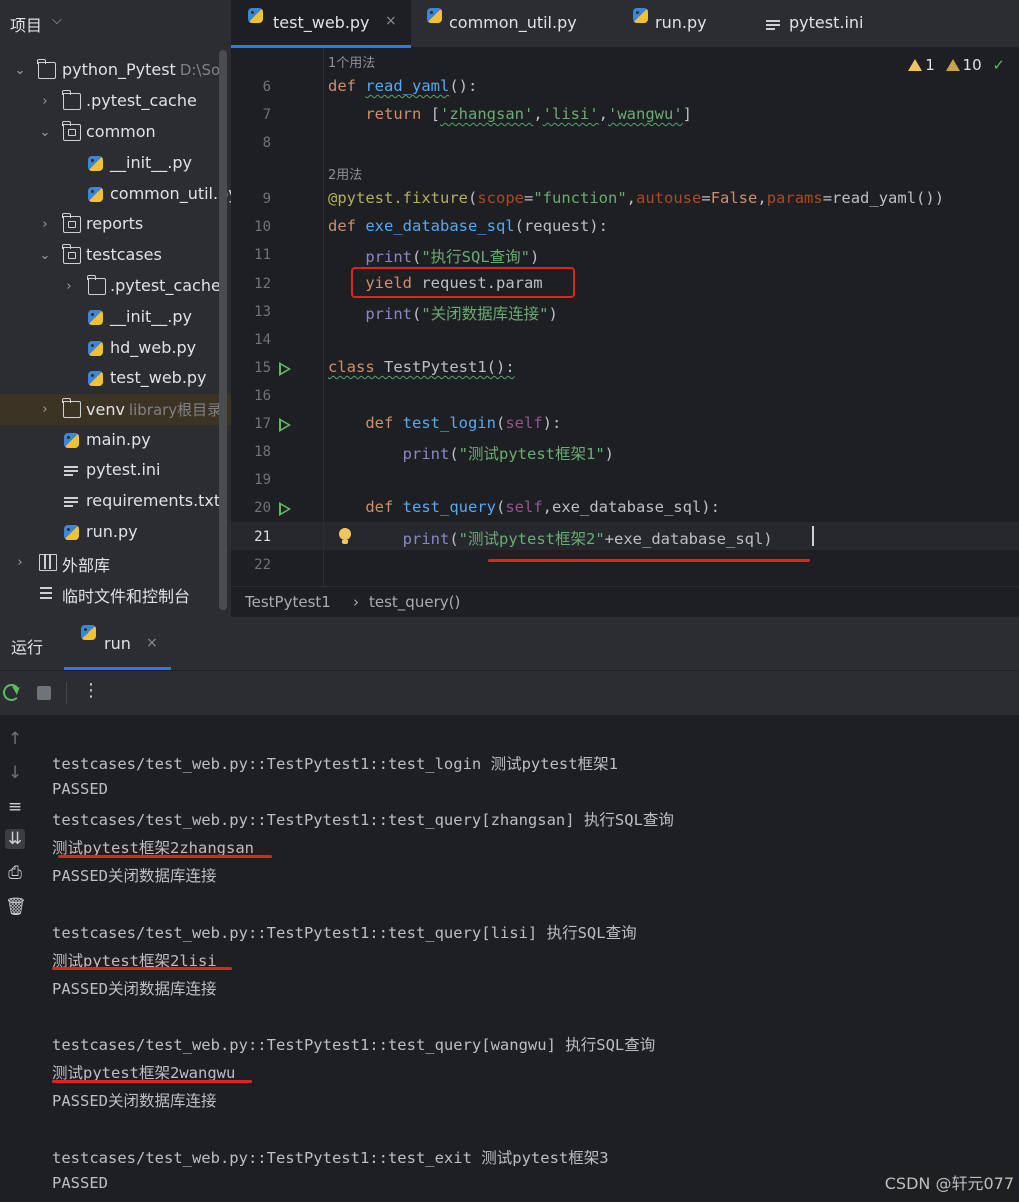 The width and height of the screenshot is (1019, 1202). I want to click on gutter-separator, so click(323, 317).